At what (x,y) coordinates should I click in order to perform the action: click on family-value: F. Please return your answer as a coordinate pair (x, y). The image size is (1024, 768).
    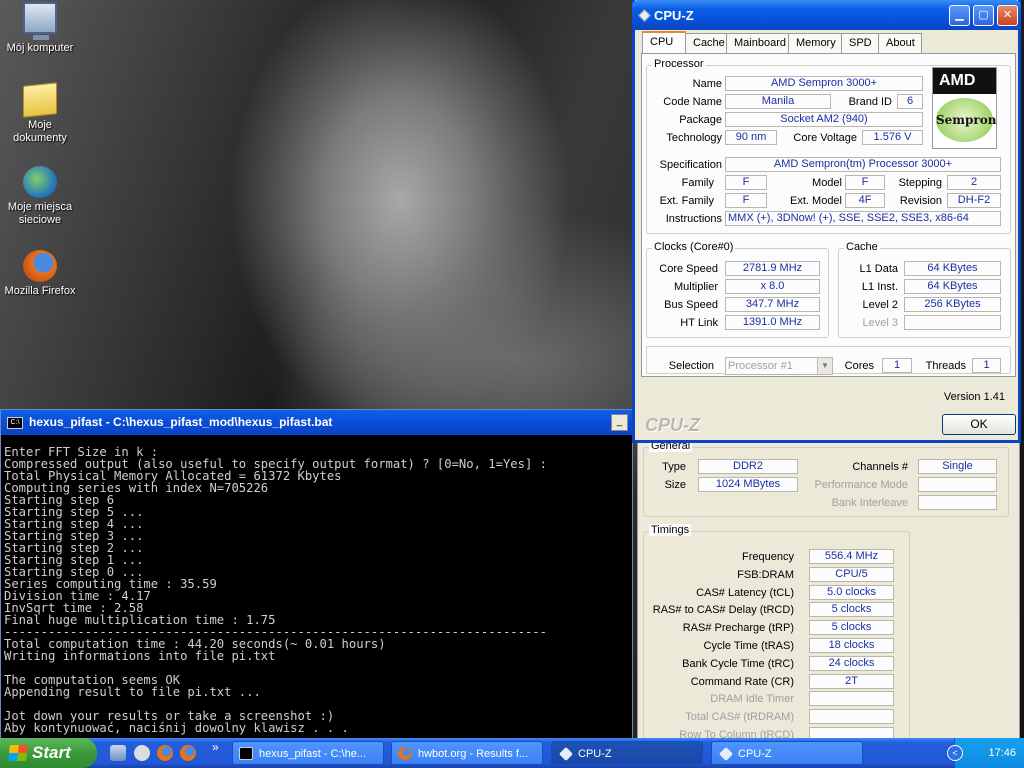
    Looking at the image, I should click on (746, 182).